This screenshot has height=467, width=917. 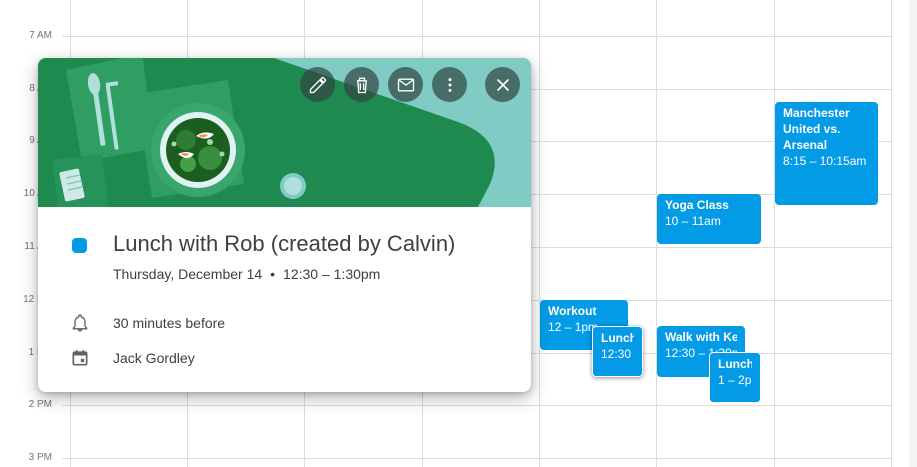 I want to click on calendar-icon, so click(x=80, y=358).